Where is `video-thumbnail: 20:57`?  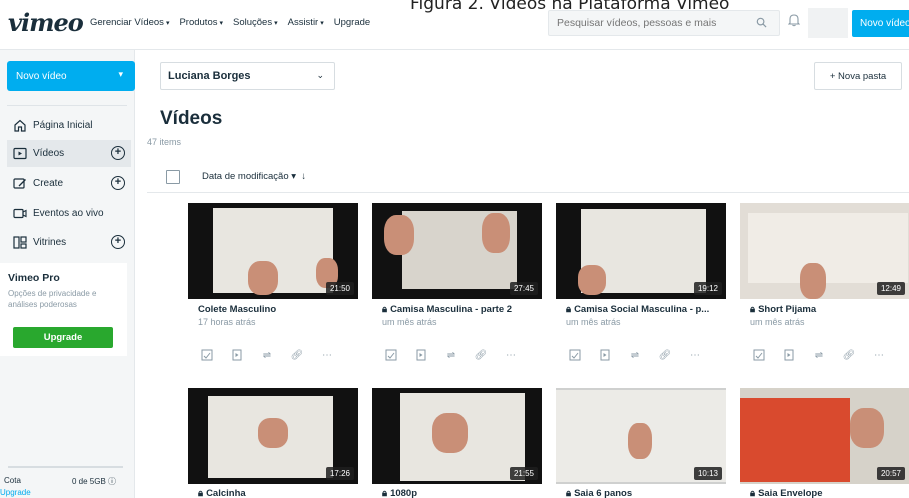
video-thumbnail: 20:57 is located at coordinates (824, 436).